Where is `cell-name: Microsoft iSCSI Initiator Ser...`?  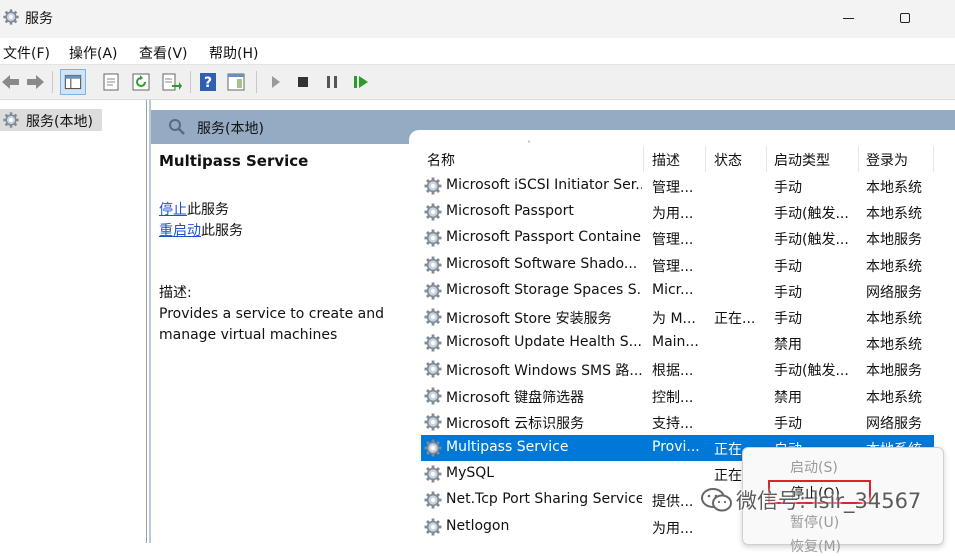 cell-name: Microsoft iSCSI Initiator Ser... is located at coordinates (544, 185).